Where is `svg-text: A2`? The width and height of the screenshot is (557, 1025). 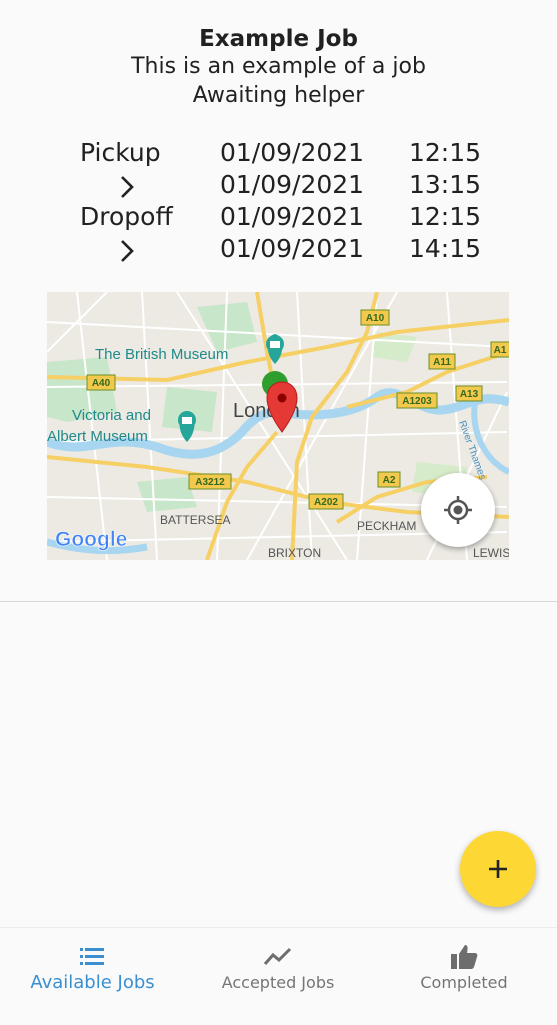
svg-text: A2 is located at coordinates (389, 480).